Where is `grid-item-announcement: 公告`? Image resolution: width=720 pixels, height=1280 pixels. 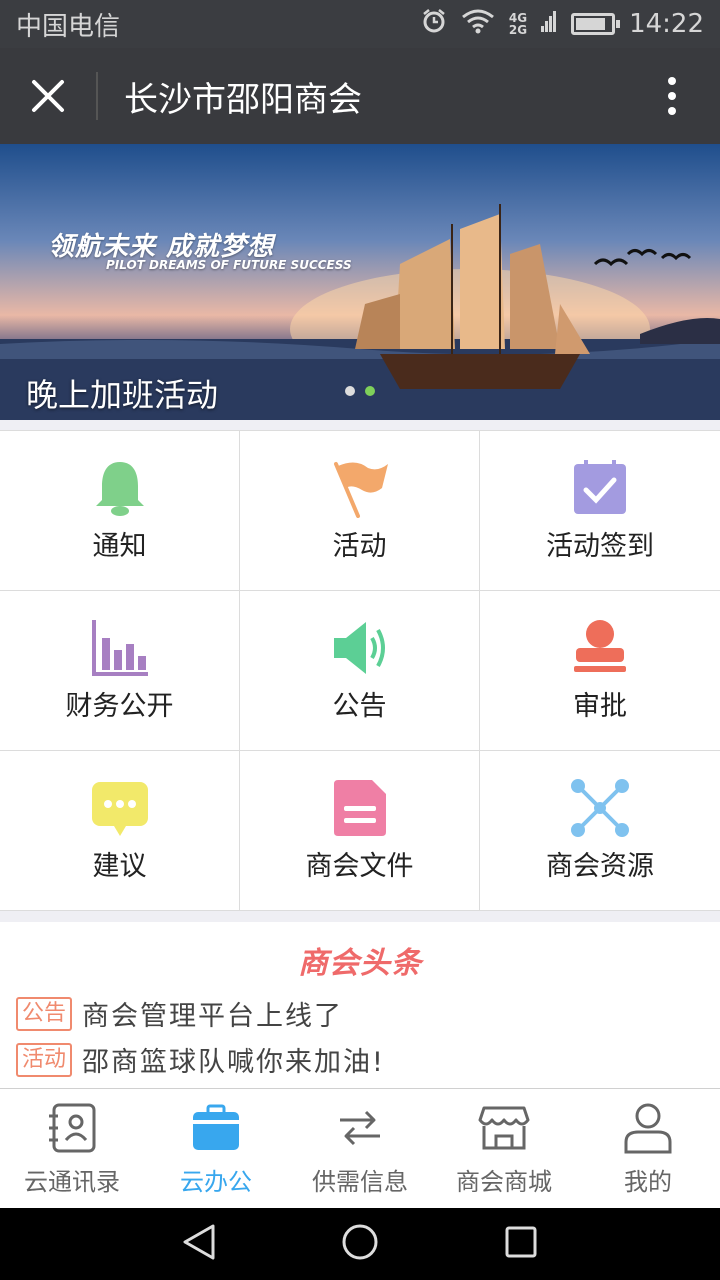 grid-item-announcement: 公告 is located at coordinates (360, 671).